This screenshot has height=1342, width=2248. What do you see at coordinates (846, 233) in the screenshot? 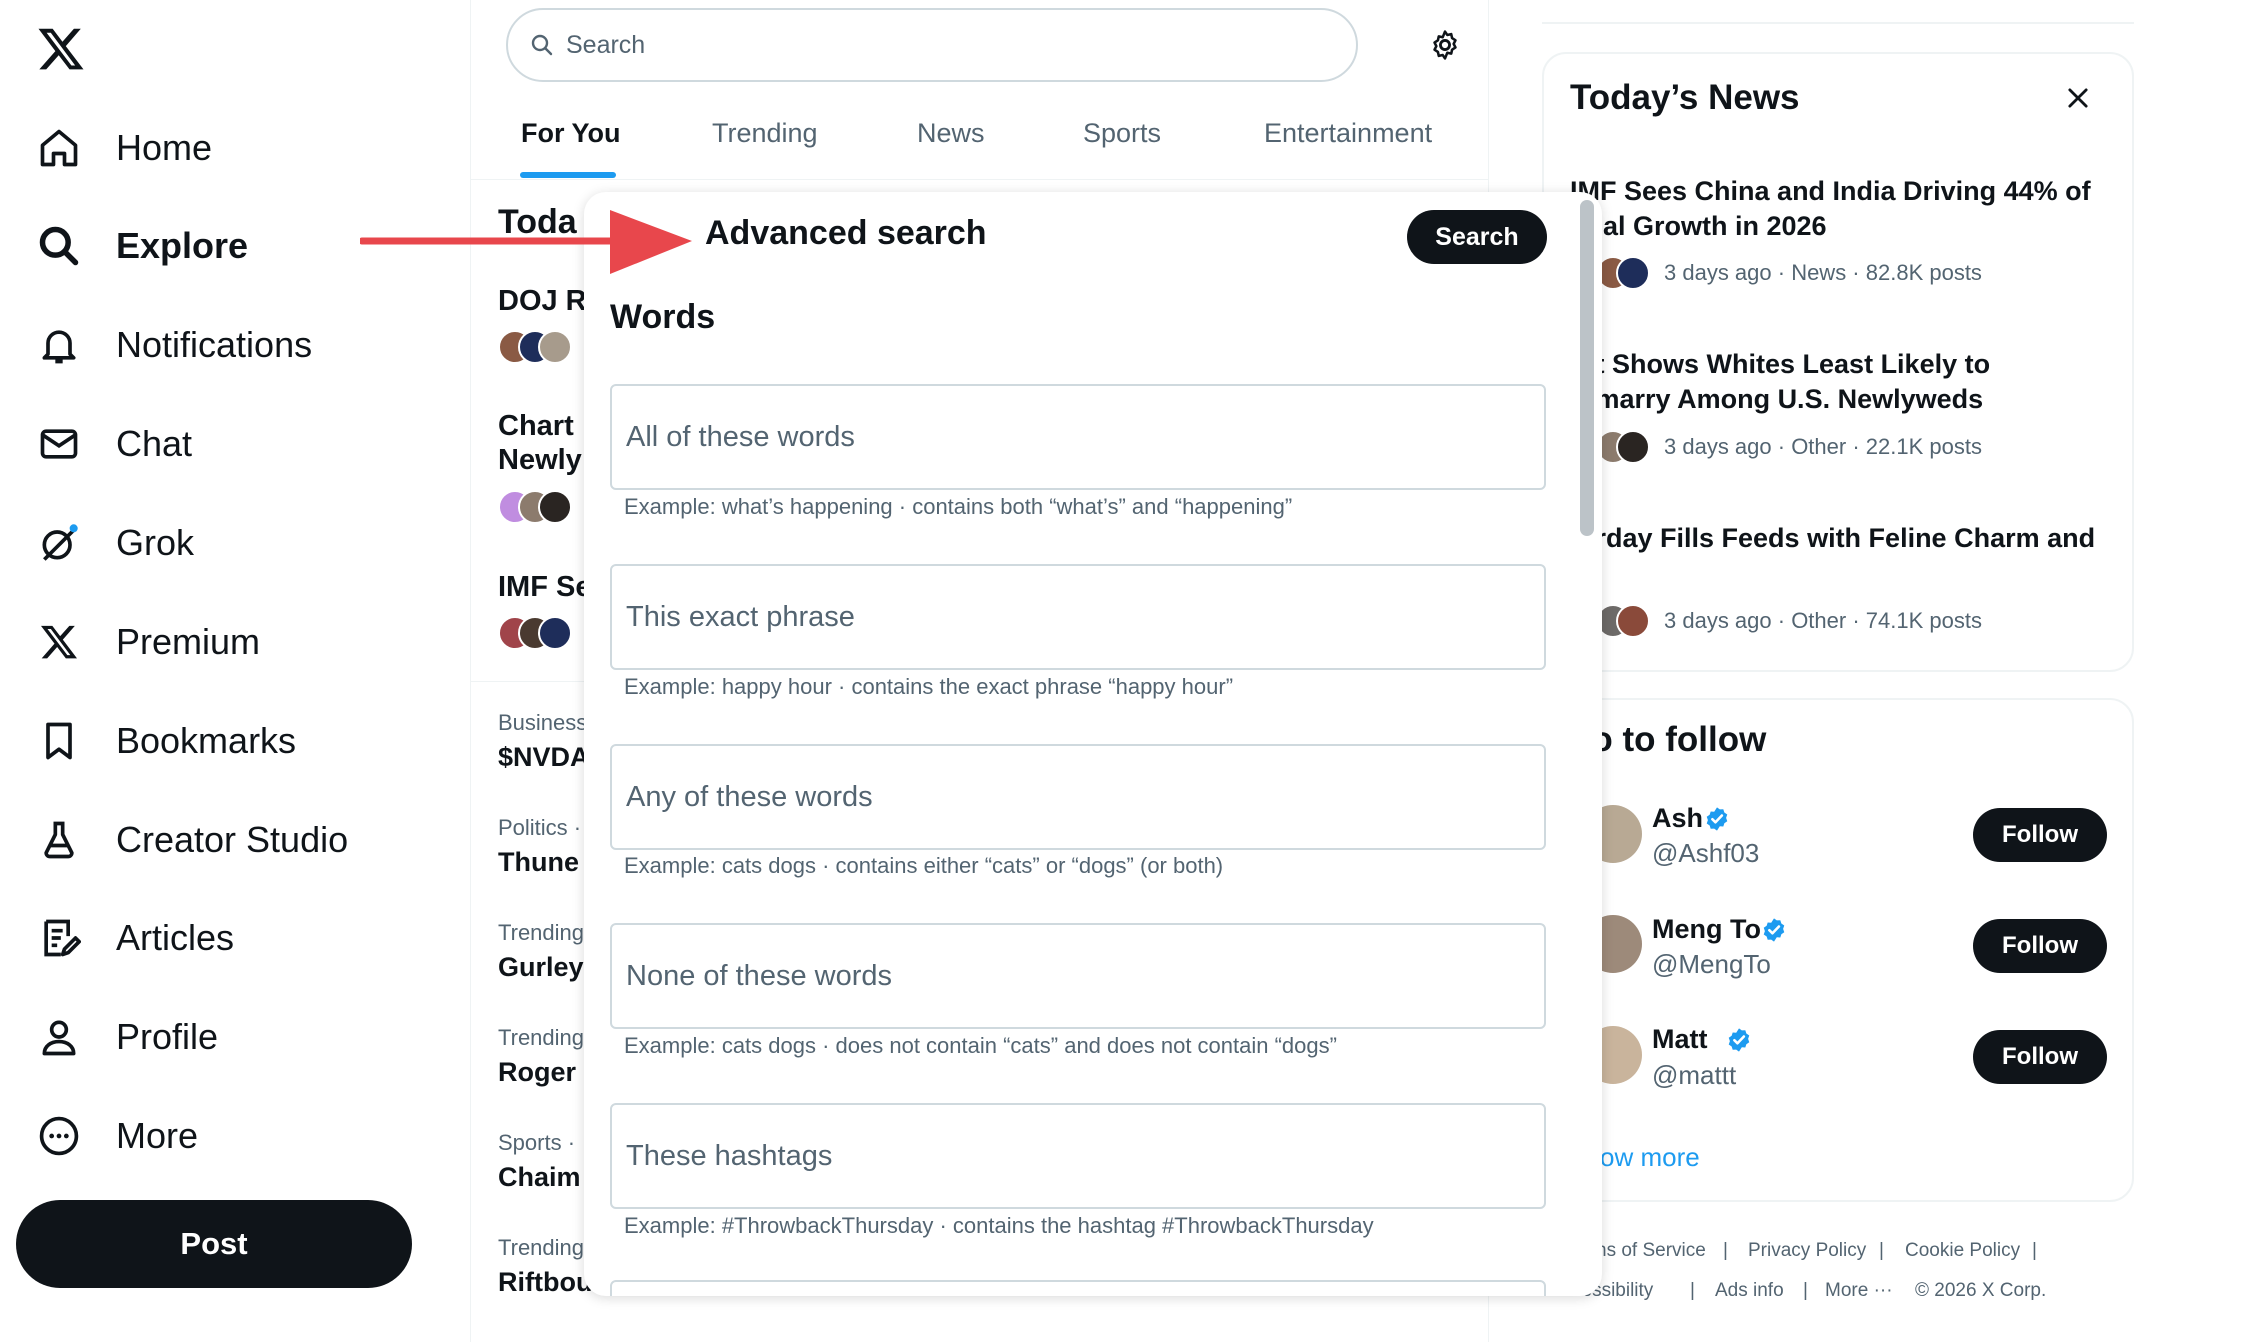
I see `advanced-search-title: Advanced search` at bounding box center [846, 233].